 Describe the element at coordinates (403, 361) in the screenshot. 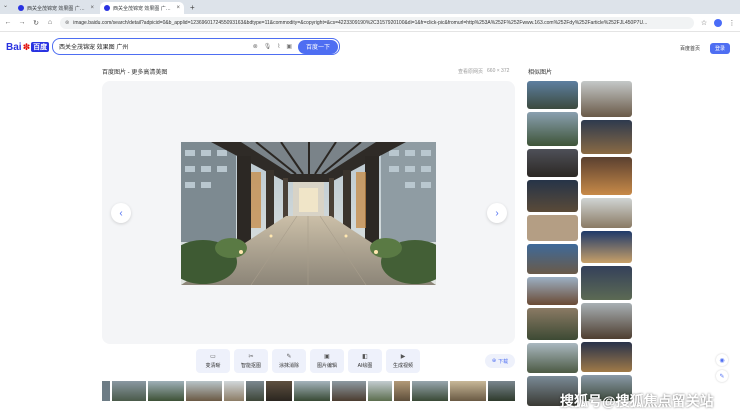

I see `tool-video-button: ▶ 生成视频` at that location.